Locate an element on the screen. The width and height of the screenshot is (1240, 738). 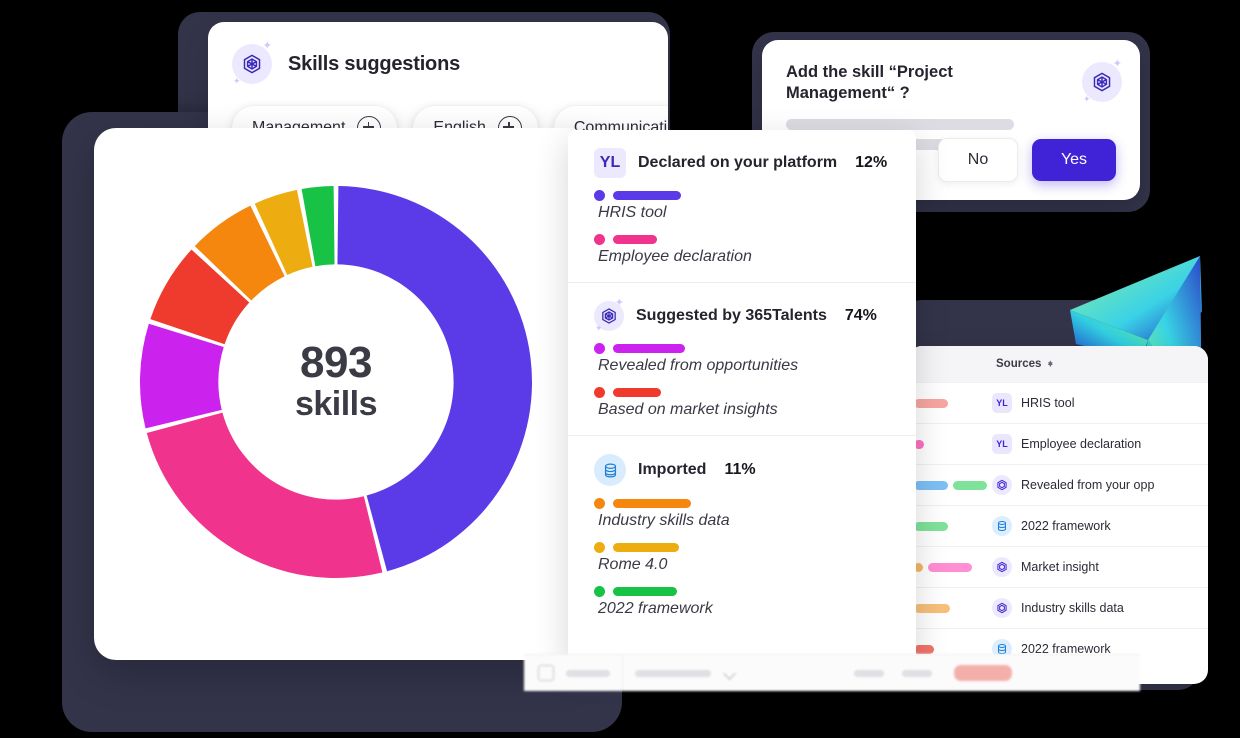
table-row: YL HRIS tool is located at coordinates (1058, 402).